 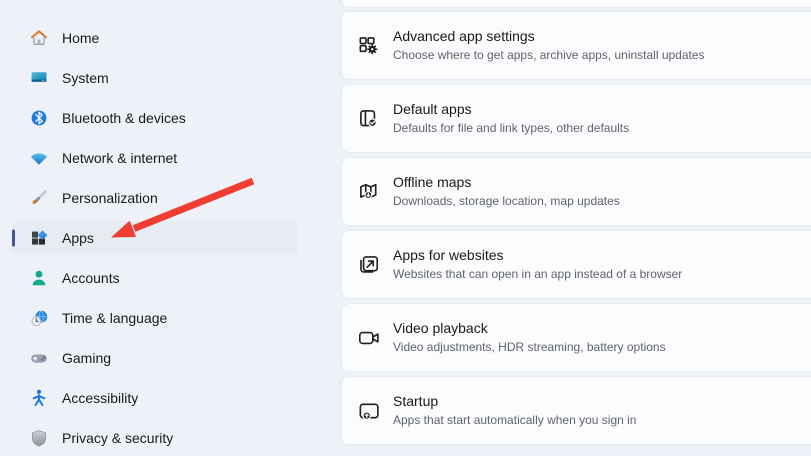 What do you see at coordinates (39, 118) in the screenshot?
I see `bluetooth-icon` at bounding box center [39, 118].